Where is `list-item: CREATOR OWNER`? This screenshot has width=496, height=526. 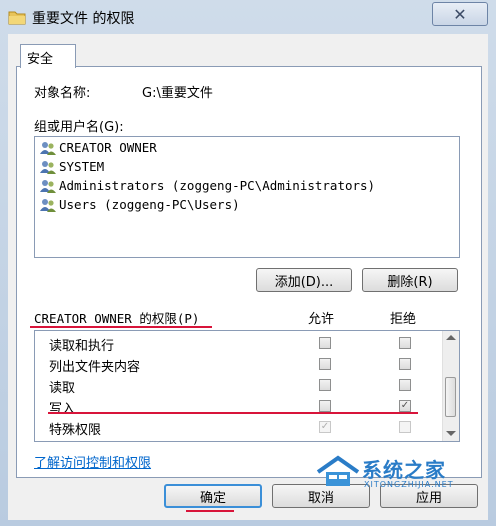 list-item: CREATOR OWNER is located at coordinates (98, 147).